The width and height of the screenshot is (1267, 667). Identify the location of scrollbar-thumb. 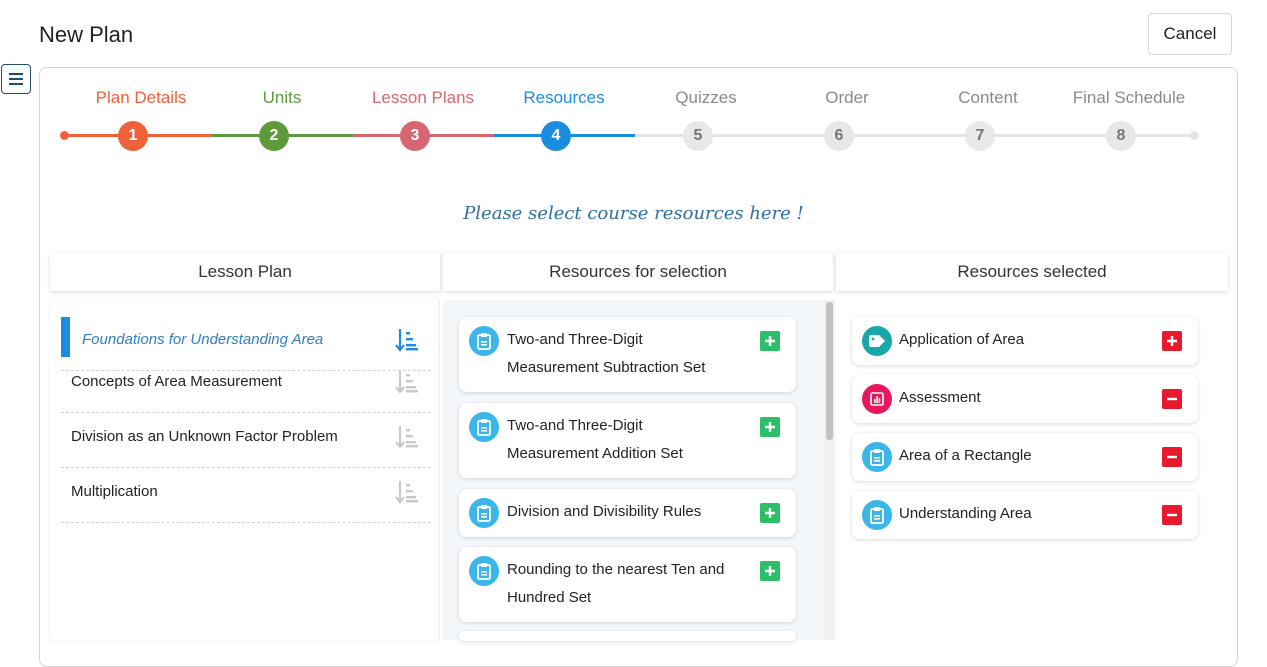
(829, 371).